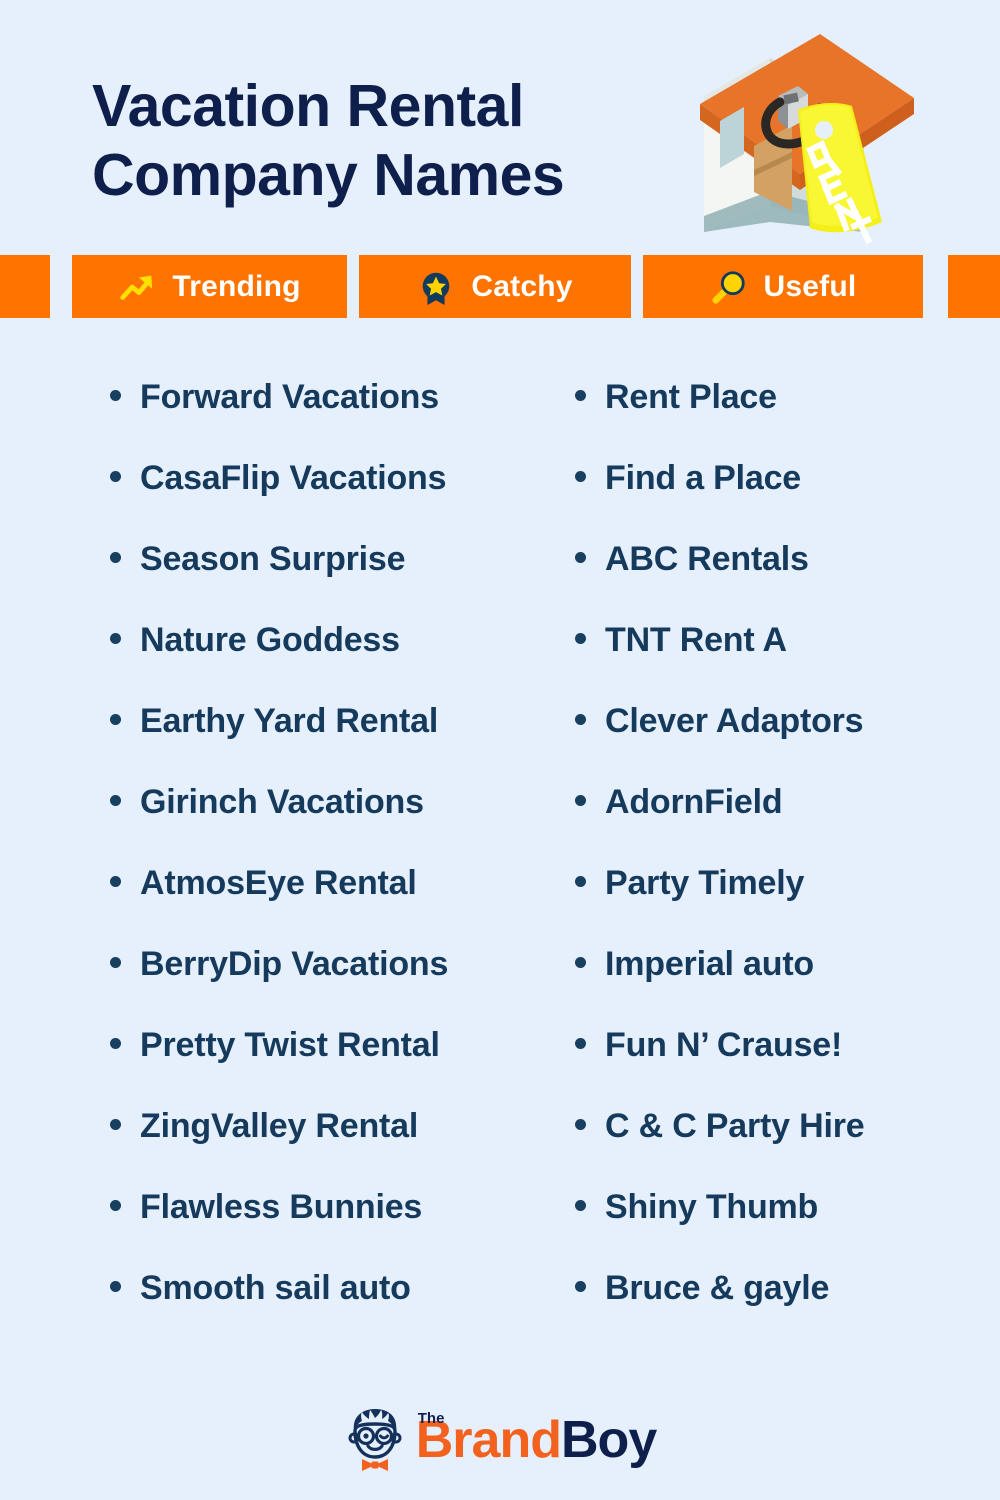 This screenshot has width=1000, height=1500. Describe the element at coordinates (724, 1045) in the screenshot. I see `list-item-label: Fun N’ Crause!` at that location.